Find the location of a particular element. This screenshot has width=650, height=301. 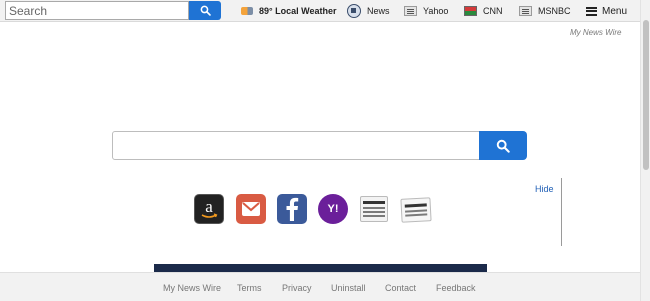

toolbar-search is located at coordinates (113, 10).